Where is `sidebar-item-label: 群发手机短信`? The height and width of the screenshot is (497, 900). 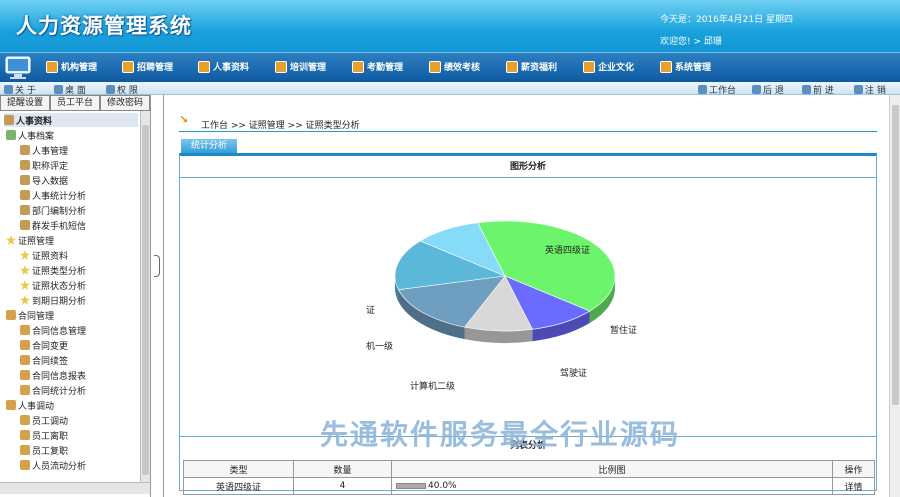 sidebar-item-label: 群发手机短信 is located at coordinates (59, 226).